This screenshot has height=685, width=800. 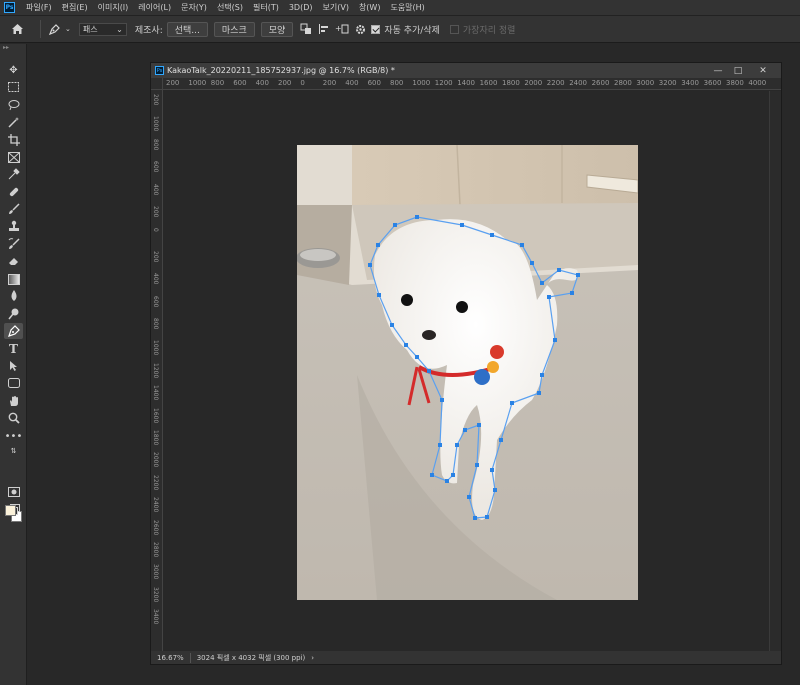 What do you see at coordinates (763, 70) in the screenshot?
I see `close-button: ✕` at bounding box center [763, 70].